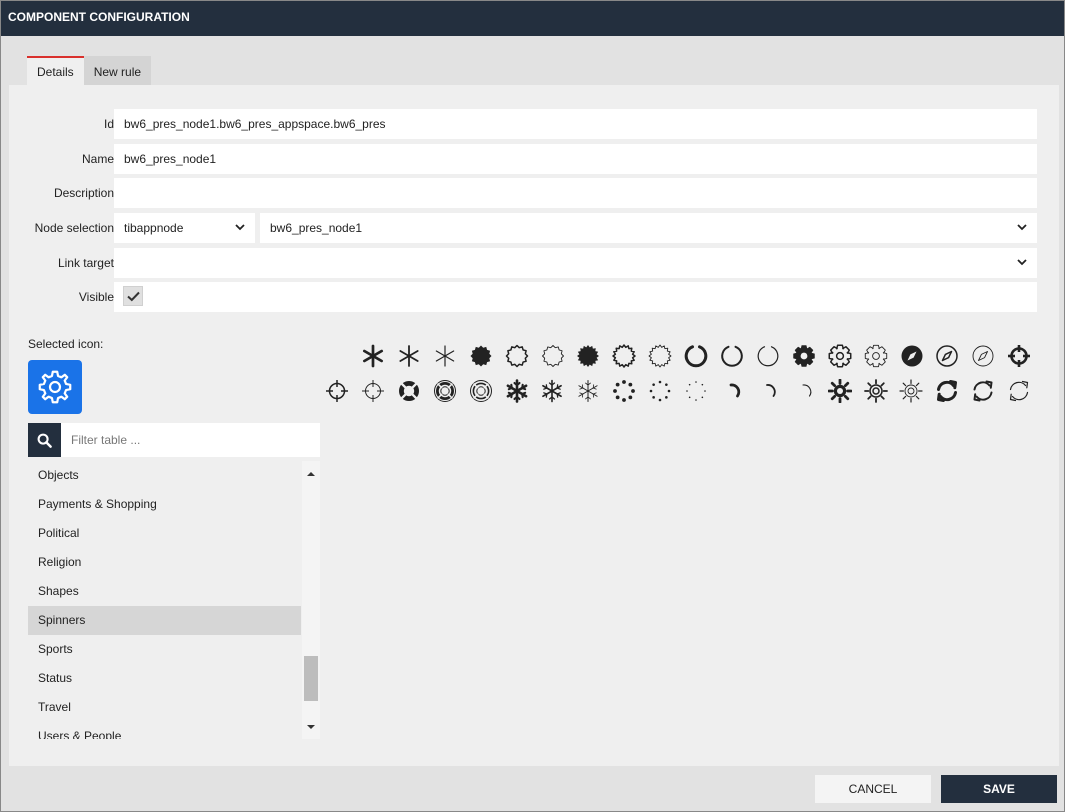 The width and height of the screenshot is (1065, 812). I want to click on selected-icon-preview, so click(55, 387).